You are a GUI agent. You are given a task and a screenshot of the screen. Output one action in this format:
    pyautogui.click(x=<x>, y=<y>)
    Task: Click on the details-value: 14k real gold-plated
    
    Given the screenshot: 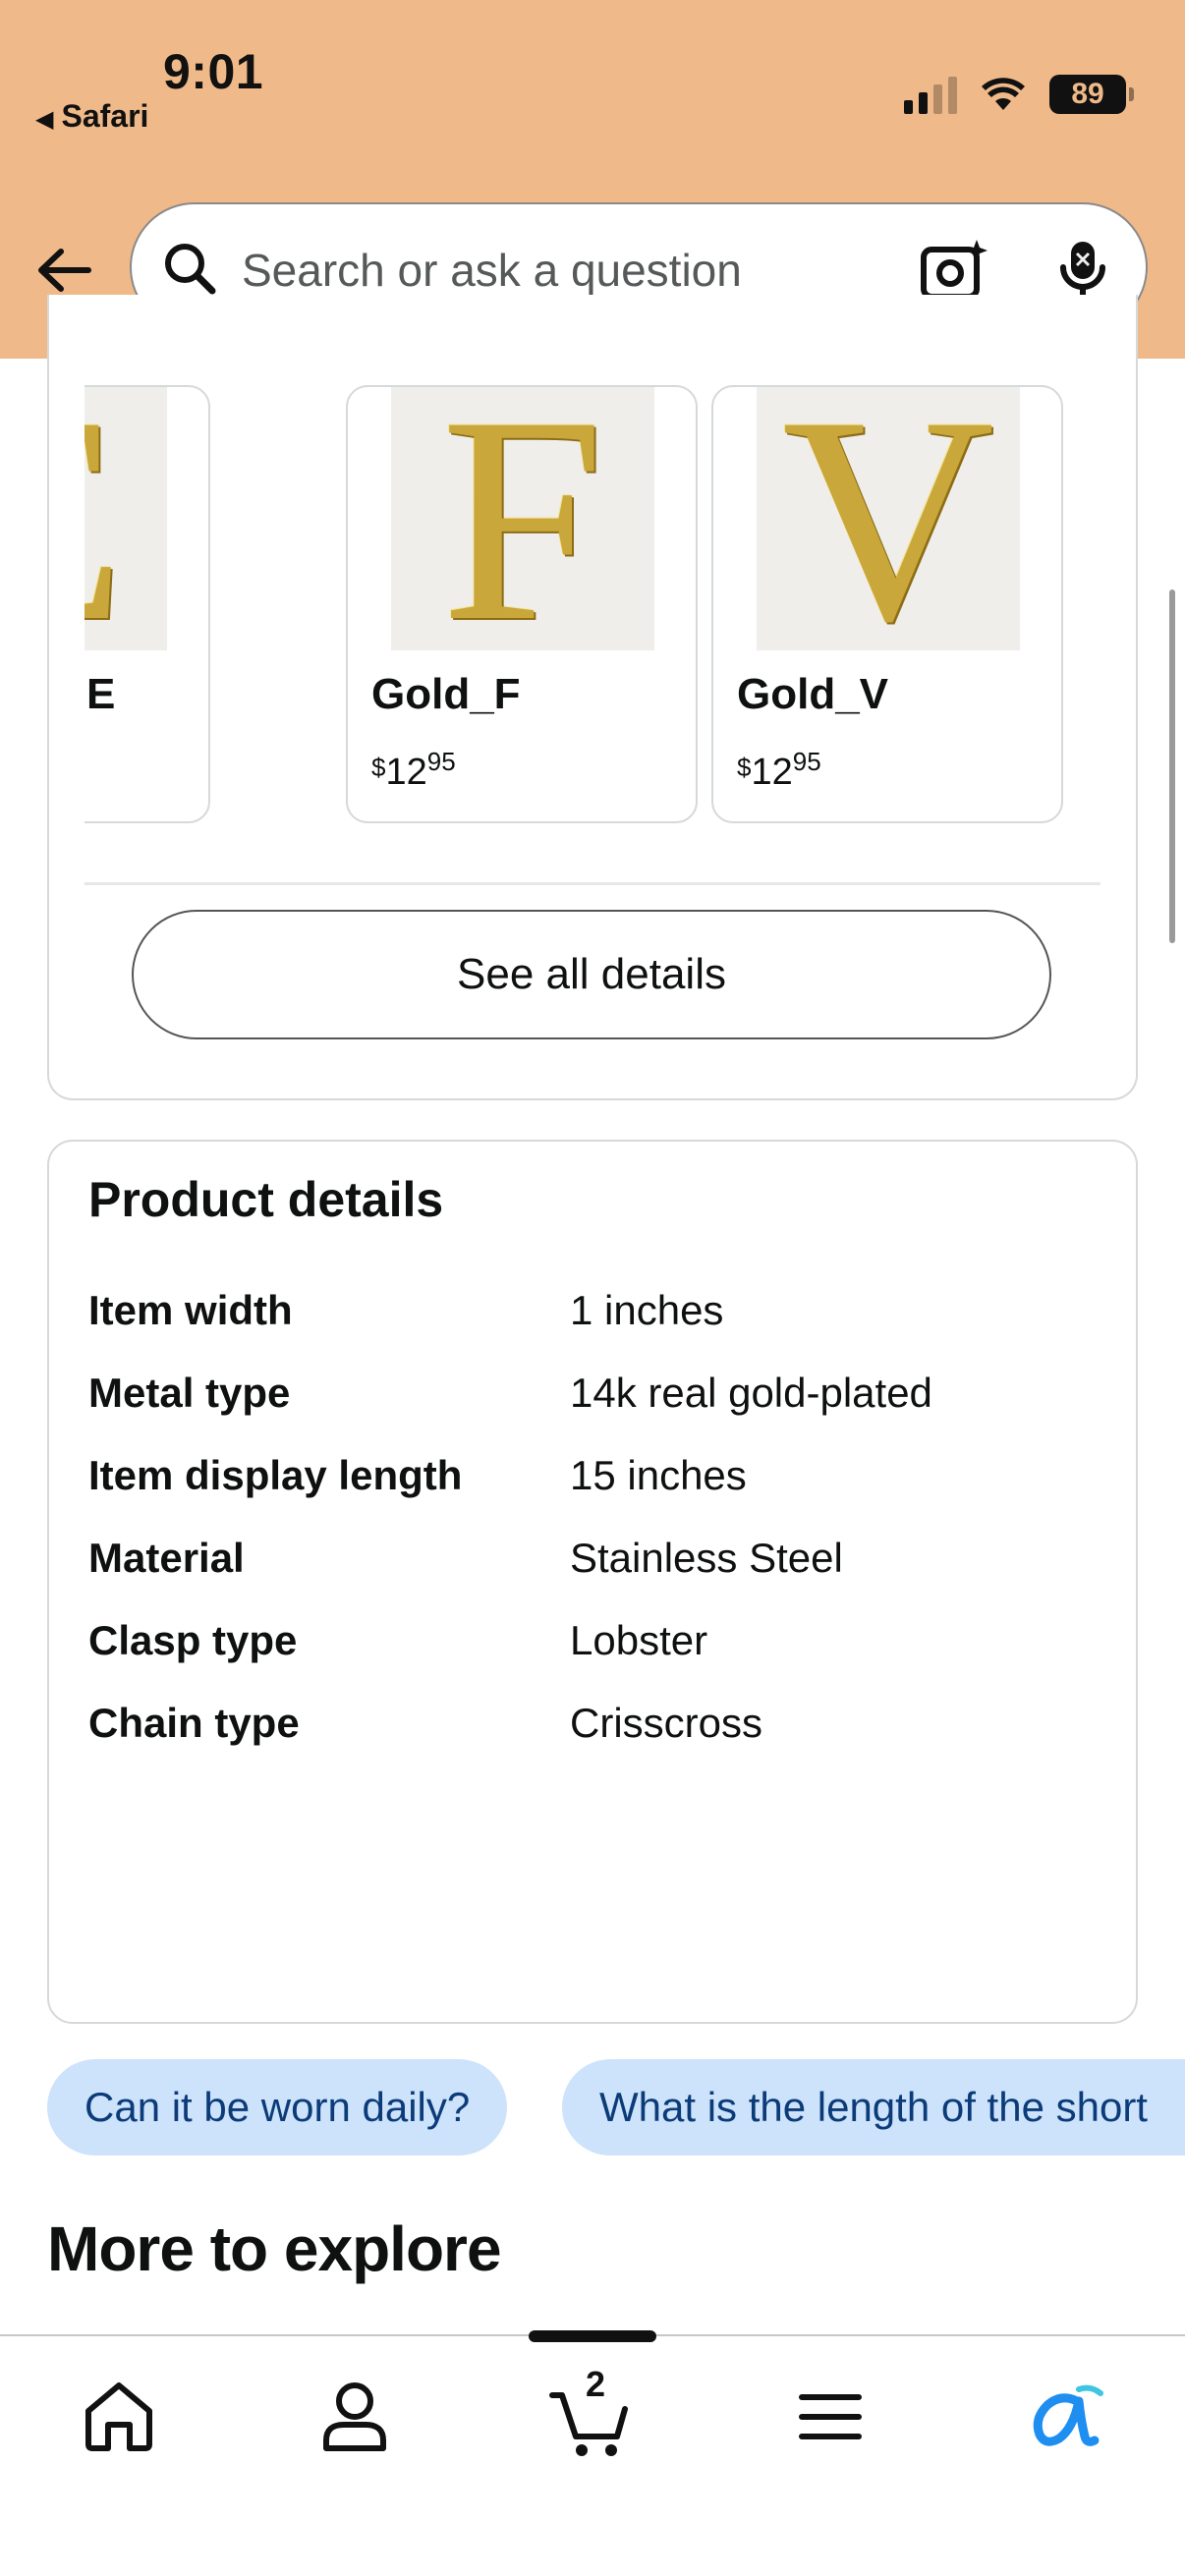 What is the action you would take?
    pyautogui.click(x=751, y=1393)
    